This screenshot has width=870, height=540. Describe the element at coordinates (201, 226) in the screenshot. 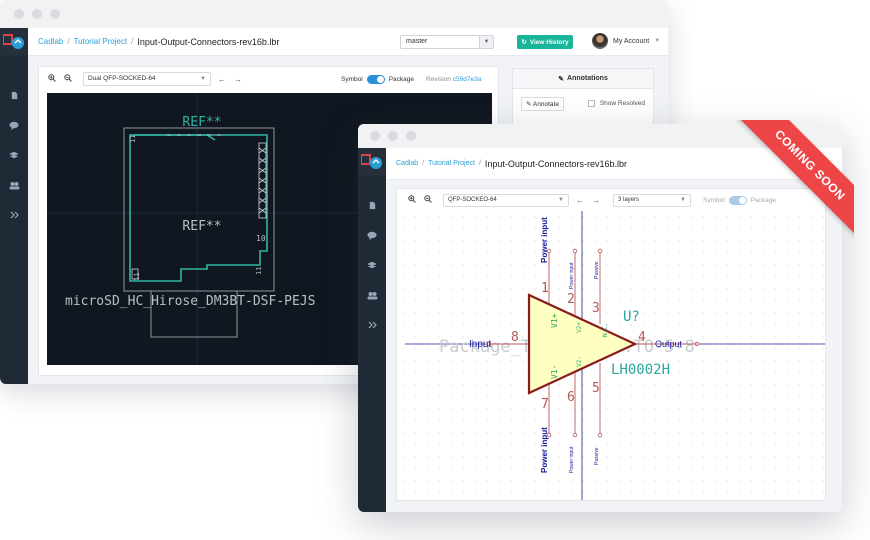

I see `ref-center-label: REF**` at that location.